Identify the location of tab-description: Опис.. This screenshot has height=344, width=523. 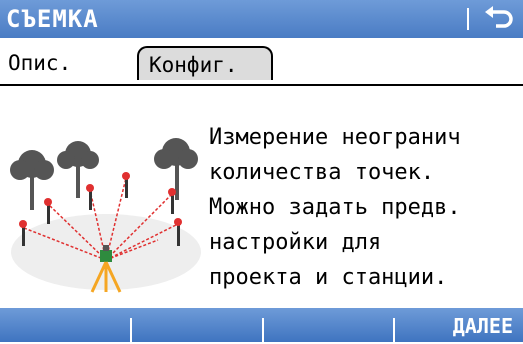
(64, 63).